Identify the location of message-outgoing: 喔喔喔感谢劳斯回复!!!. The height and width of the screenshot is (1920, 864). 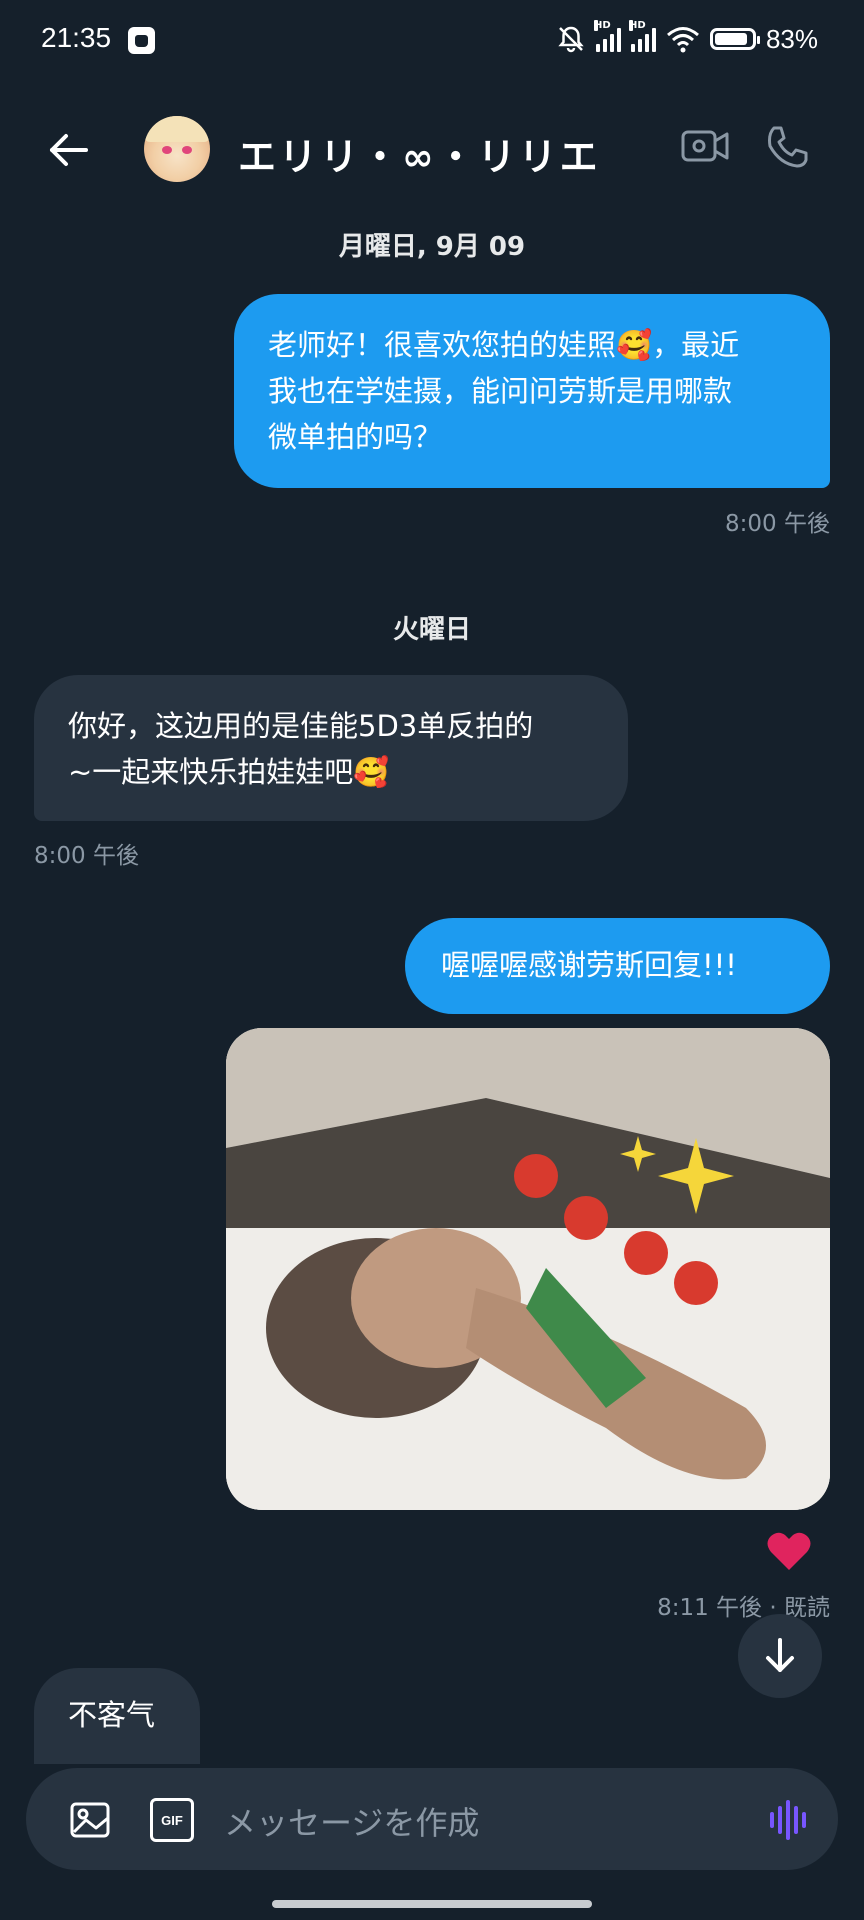
(617, 966).